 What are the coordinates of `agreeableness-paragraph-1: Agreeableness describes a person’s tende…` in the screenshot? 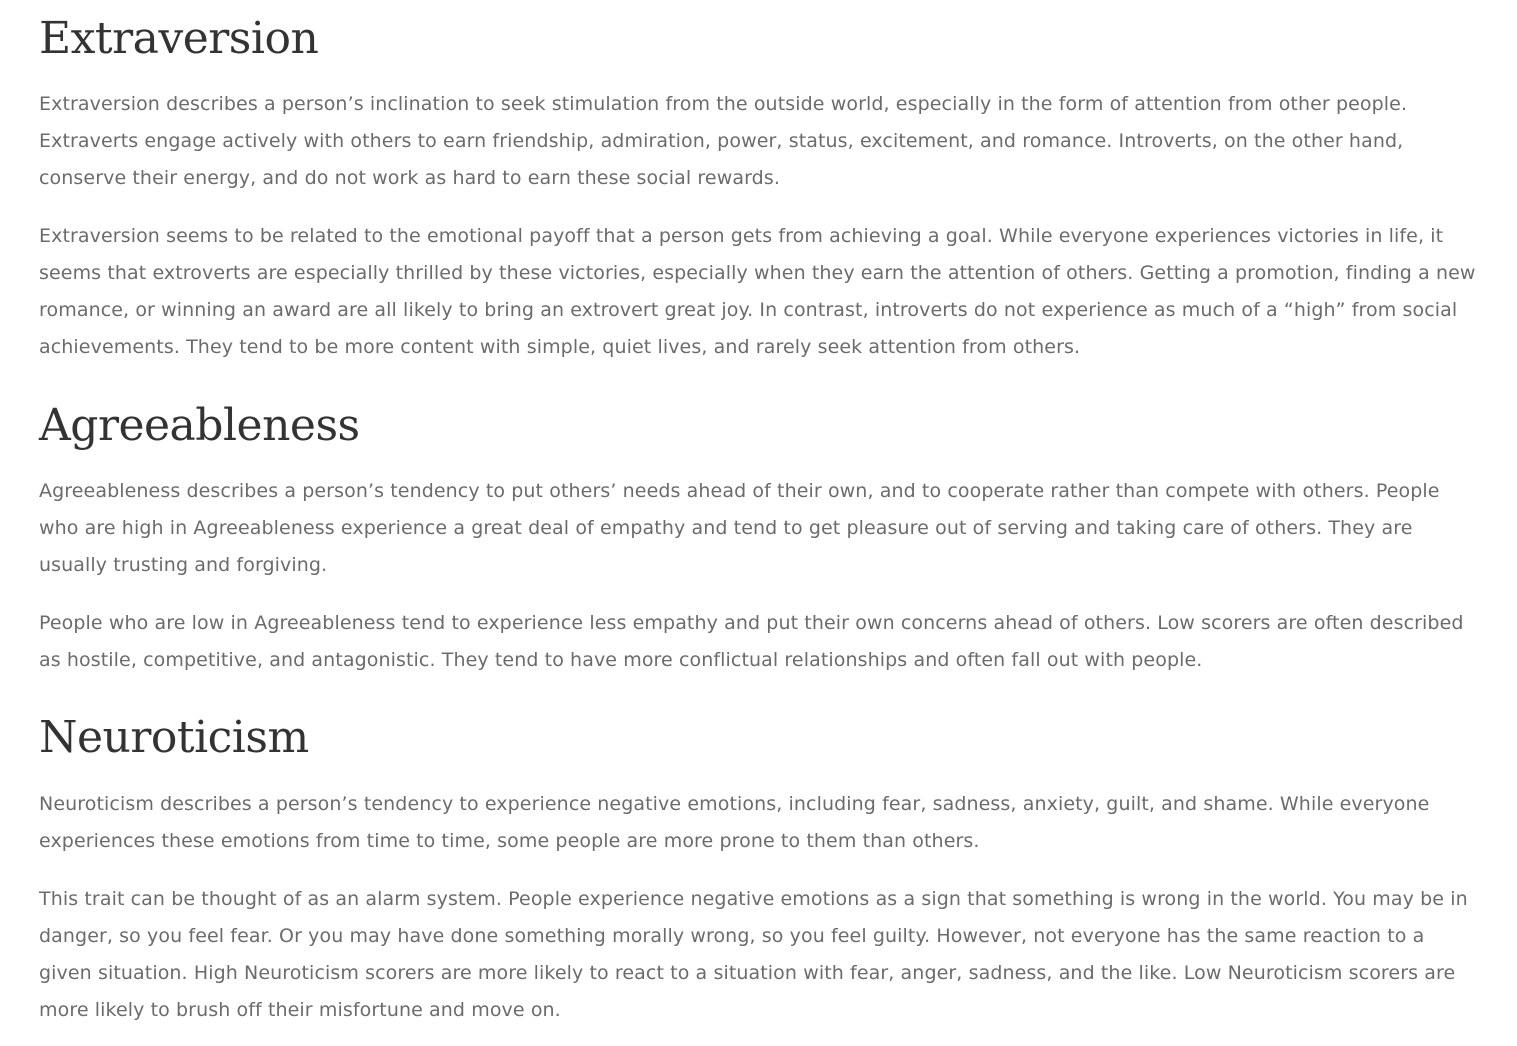 It's located at (739, 528).